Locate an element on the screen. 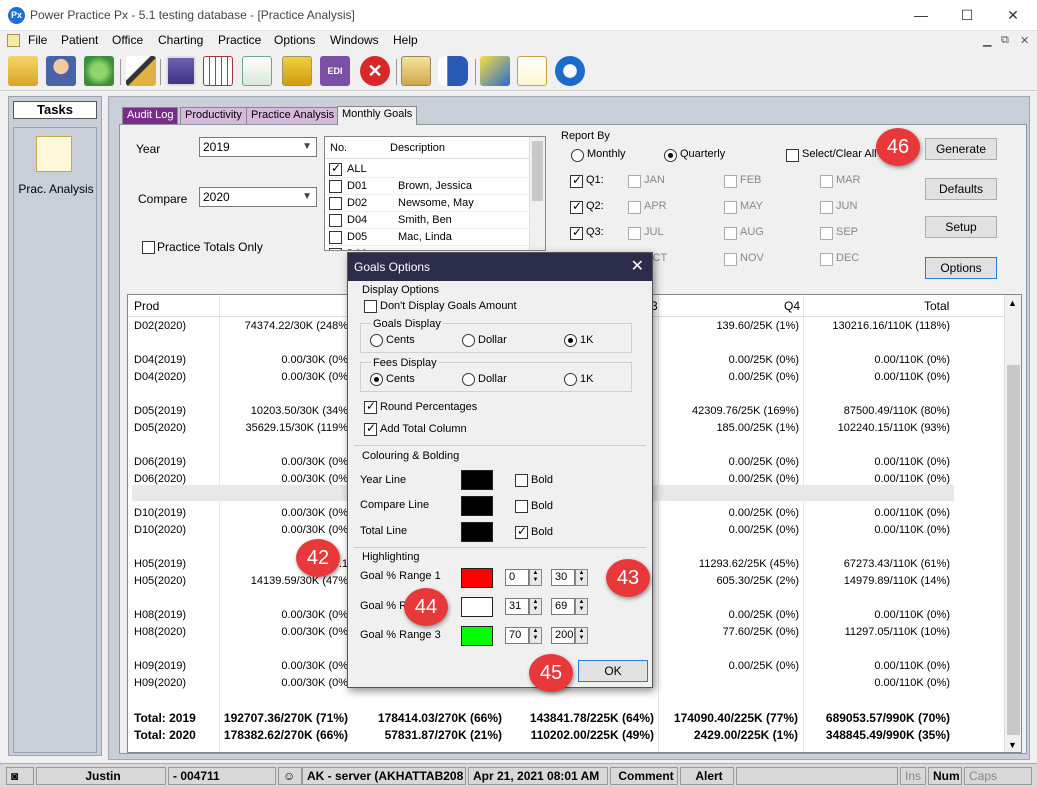  range2-to-spinner: ▲ ▼ is located at coordinates (581, 606).